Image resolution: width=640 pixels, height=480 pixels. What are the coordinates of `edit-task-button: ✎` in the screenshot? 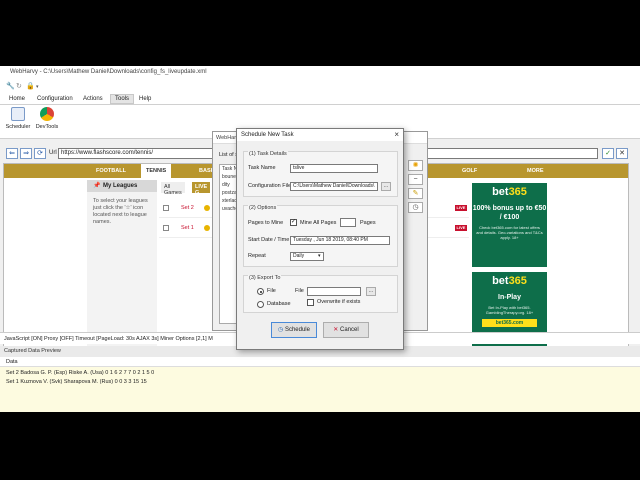 It's located at (415, 193).